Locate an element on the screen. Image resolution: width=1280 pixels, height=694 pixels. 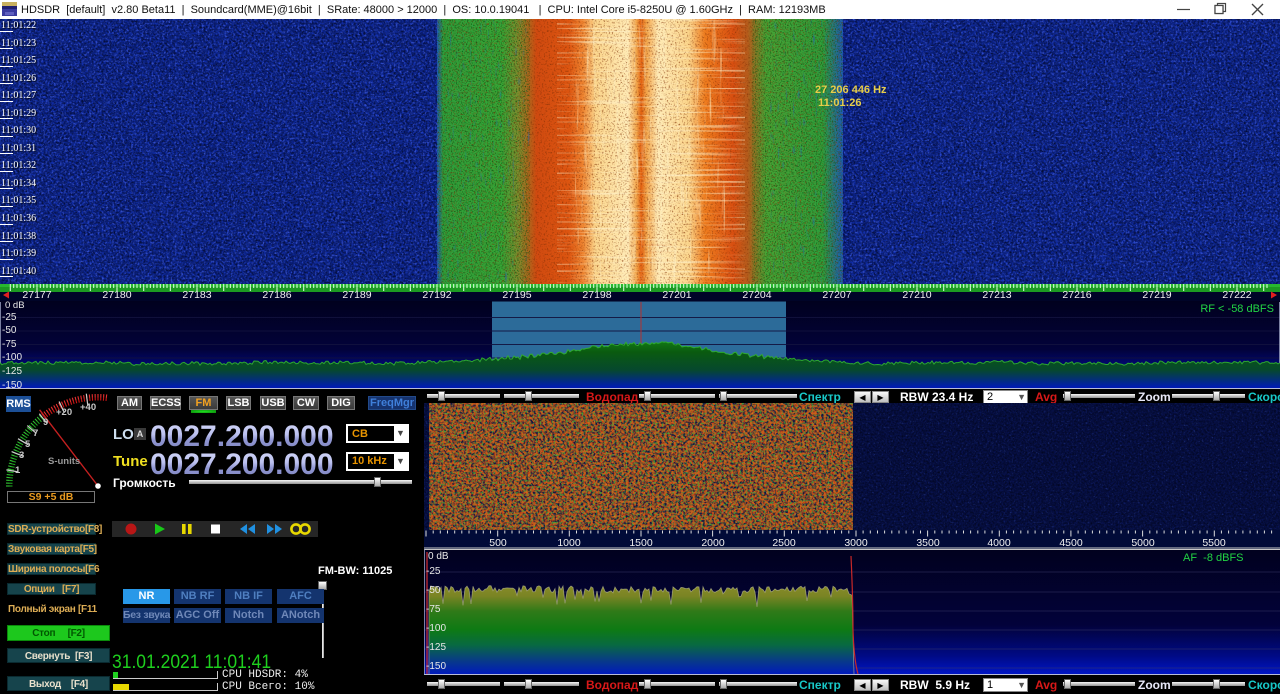
svg-text: 5500 is located at coordinates (1214, 543).